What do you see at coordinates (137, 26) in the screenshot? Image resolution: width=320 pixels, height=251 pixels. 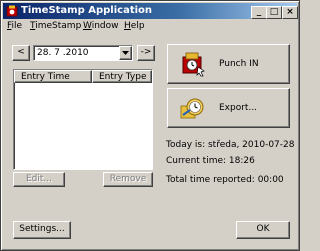 I see `menu-help-label: elp` at bounding box center [137, 26].